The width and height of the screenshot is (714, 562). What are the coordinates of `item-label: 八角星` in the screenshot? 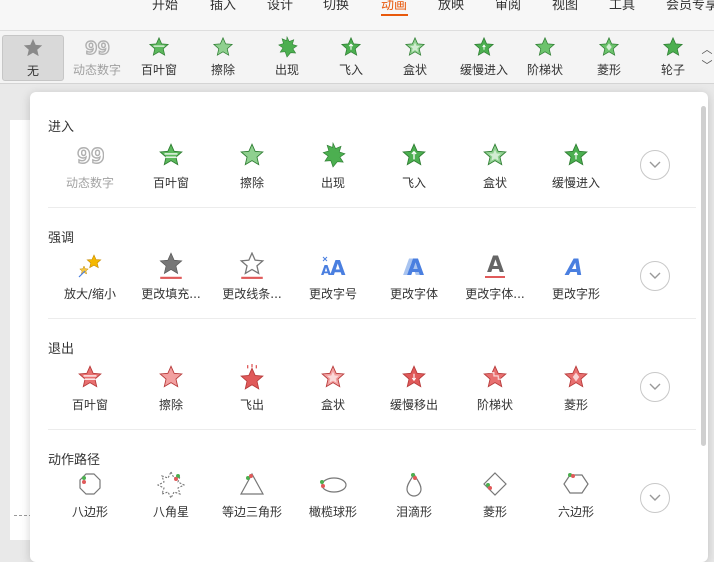 It's located at (170, 512).